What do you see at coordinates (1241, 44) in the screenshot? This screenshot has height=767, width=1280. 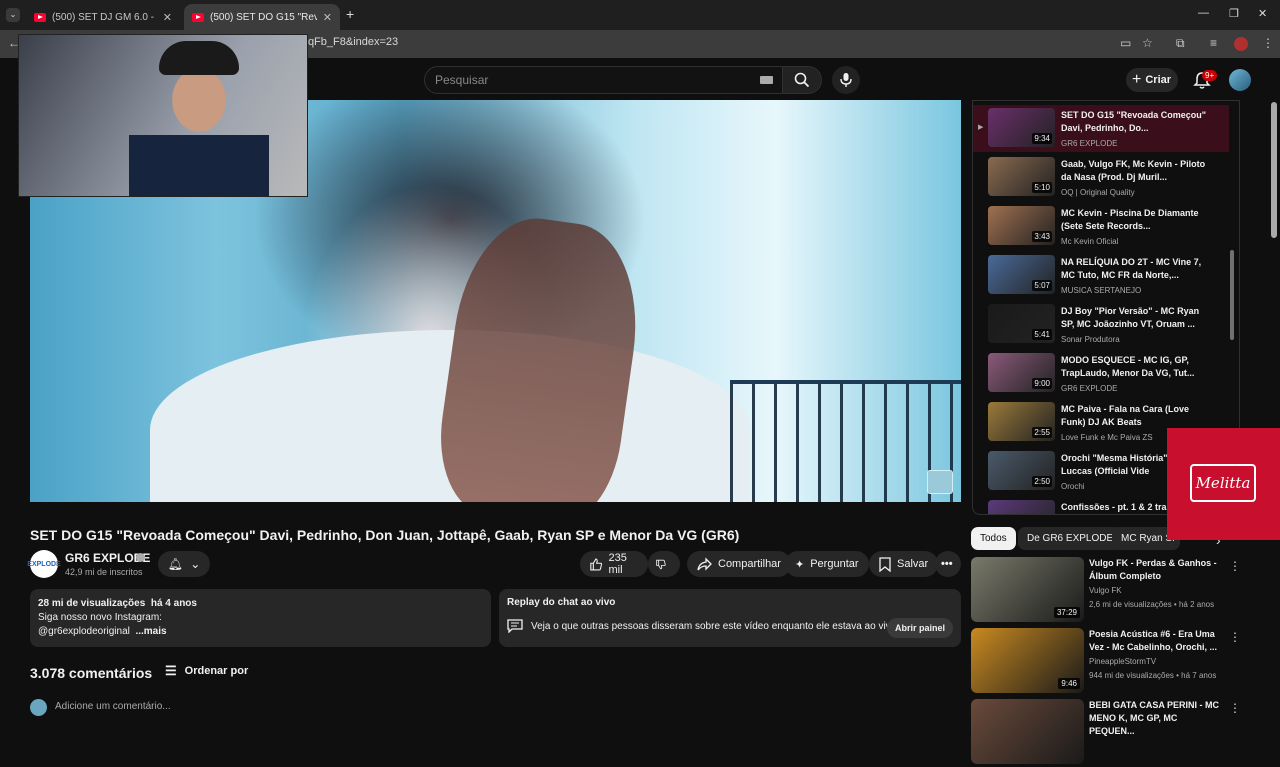 I see `profile-icon` at bounding box center [1241, 44].